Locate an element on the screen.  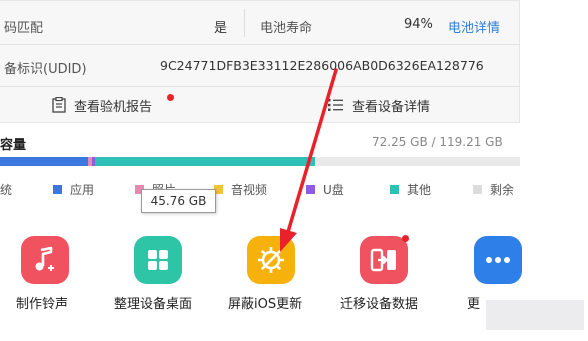
annotation-arrow is located at coordinates (309, 160).